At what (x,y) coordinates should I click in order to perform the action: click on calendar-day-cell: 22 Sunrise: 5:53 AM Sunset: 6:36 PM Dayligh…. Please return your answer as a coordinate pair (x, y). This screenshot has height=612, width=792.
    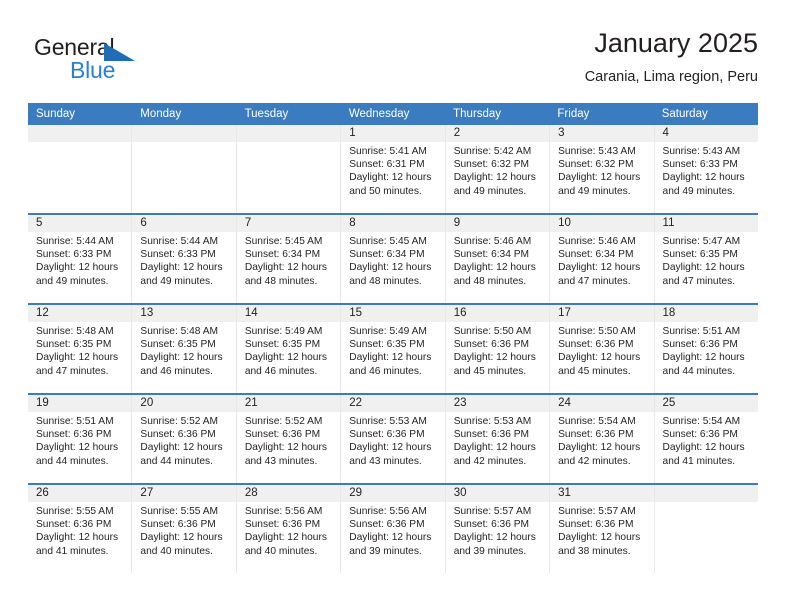
    Looking at the image, I should click on (393, 439).